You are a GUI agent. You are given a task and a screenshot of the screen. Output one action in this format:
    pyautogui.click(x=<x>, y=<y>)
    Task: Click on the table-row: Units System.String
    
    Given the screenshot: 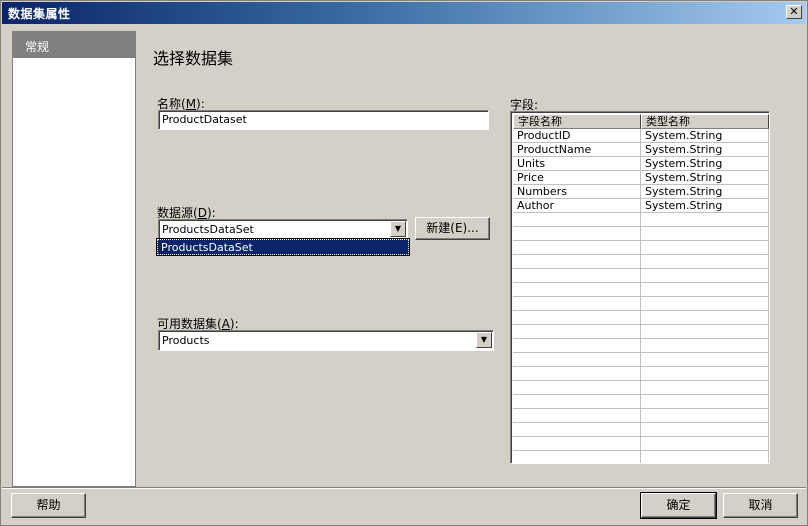 What is the action you would take?
    pyautogui.click(x=641, y=164)
    